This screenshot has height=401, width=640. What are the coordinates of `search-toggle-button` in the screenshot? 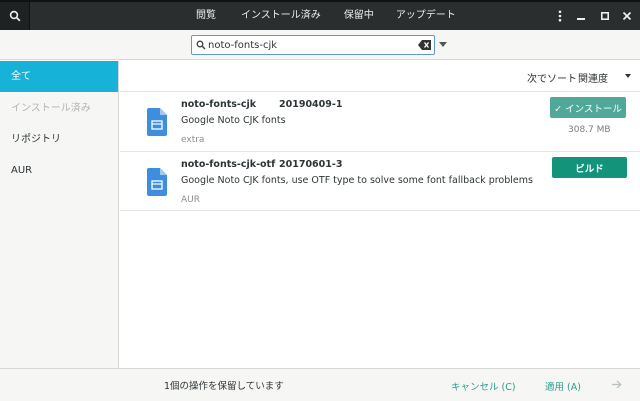 It's located at (15, 16).